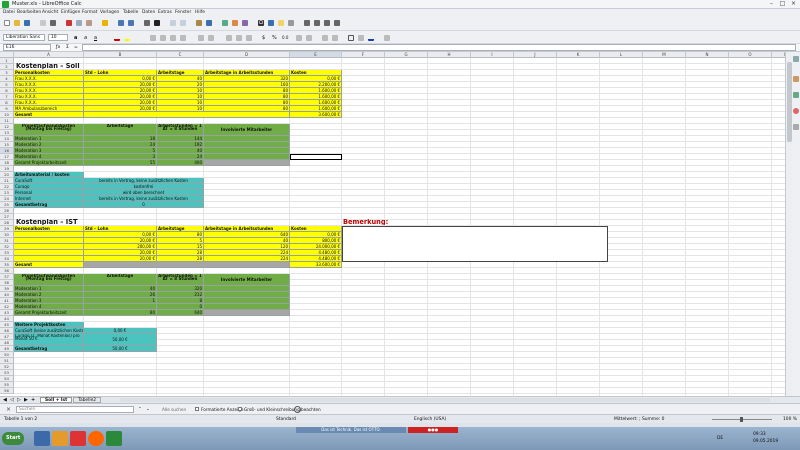  Describe the element at coordinates (70, 12) in the screenshot. I see `menu-einfuegen: Einfügen` at that location.